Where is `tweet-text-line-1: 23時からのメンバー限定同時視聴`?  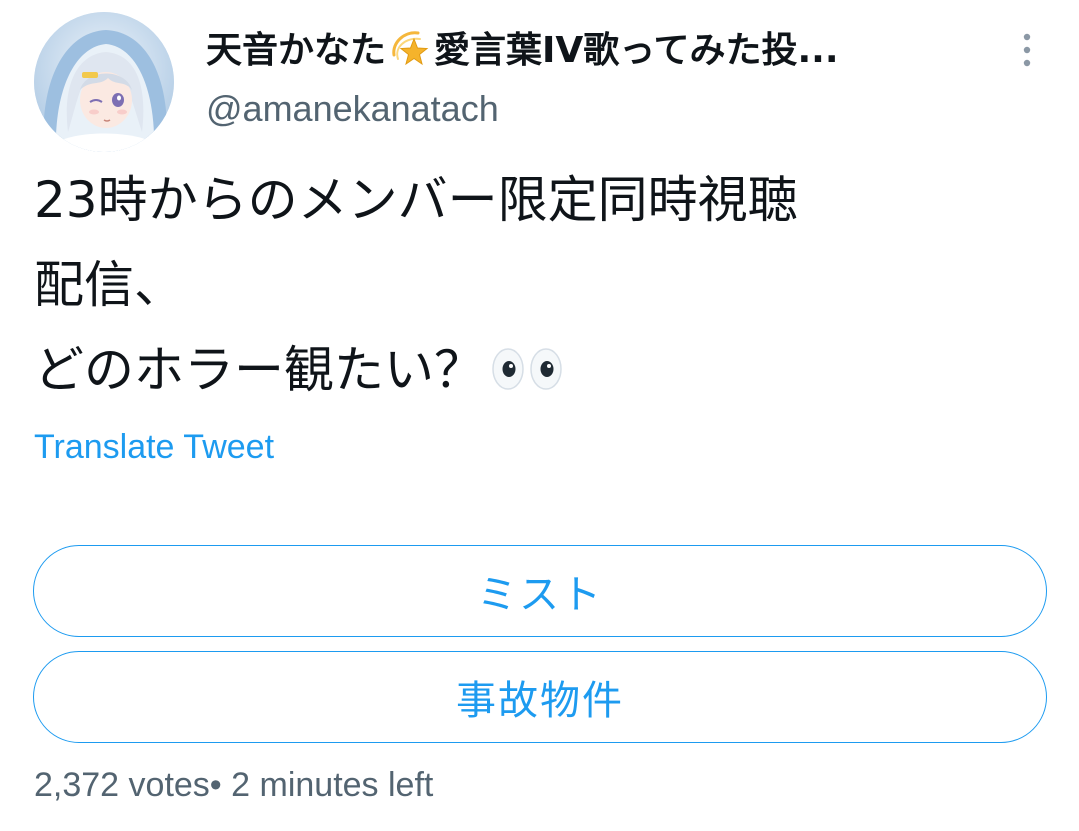 tweet-text-line-1: 23時からのメンバー限定同時視聴 is located at coordinates (416, 200).